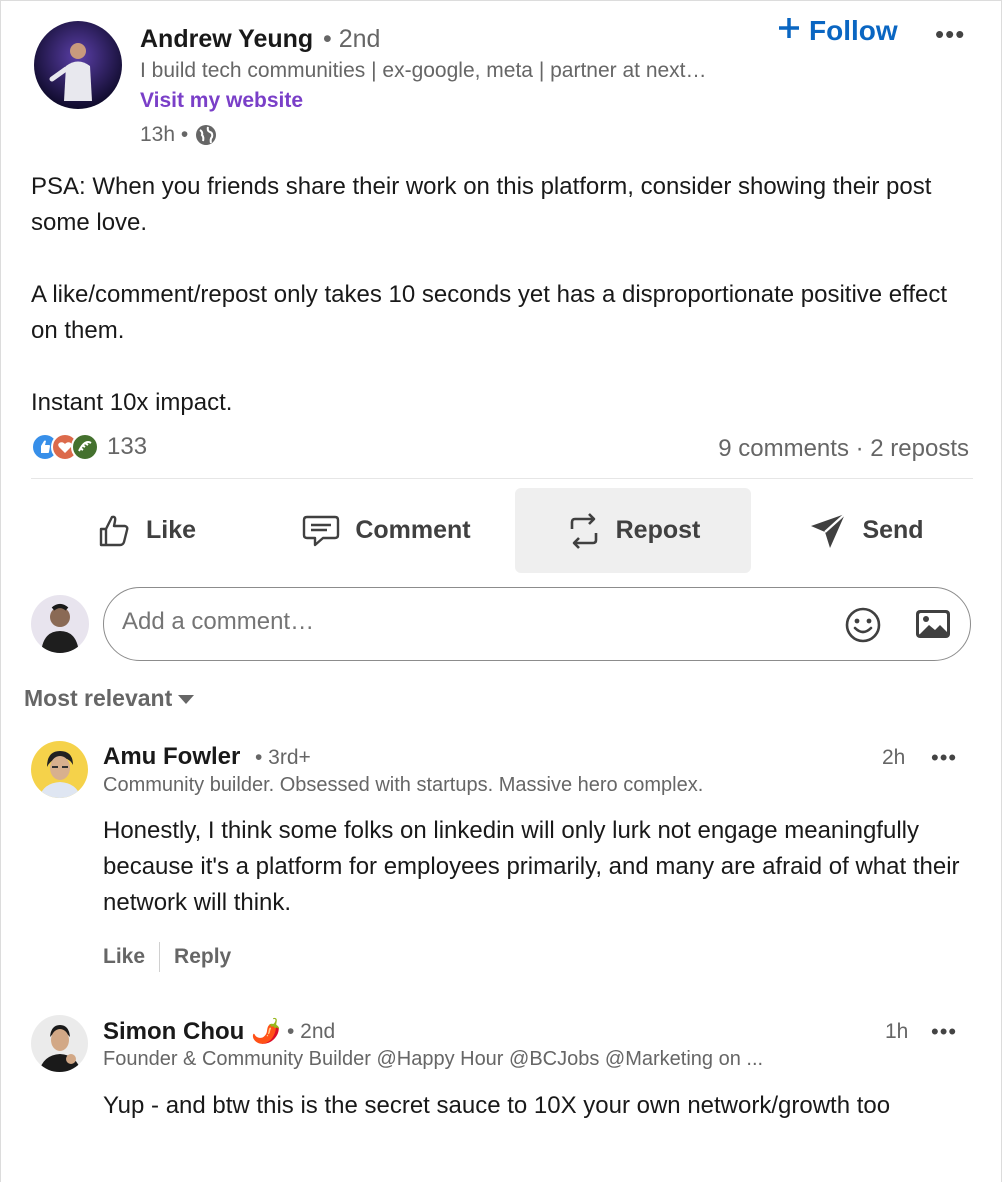 The image size is (1002, 1182). What do you see at coordinates (658, 530) in the screenshot?
I see `repost-label: Repost` at bounding box center [658, 530].